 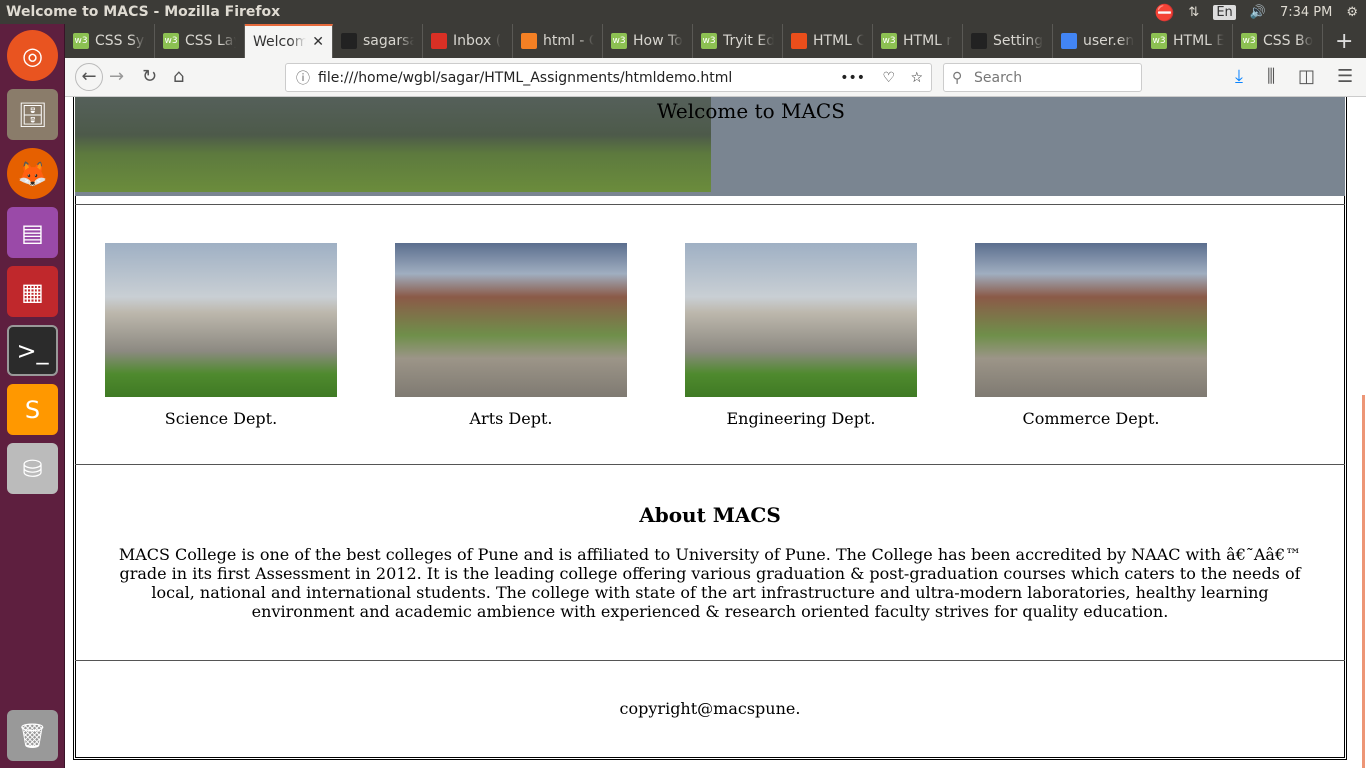 What do you see at coordinates (32, 468) in the screenshot?
I see `disk-icon: ⛁` at bounding box center [32, 468].